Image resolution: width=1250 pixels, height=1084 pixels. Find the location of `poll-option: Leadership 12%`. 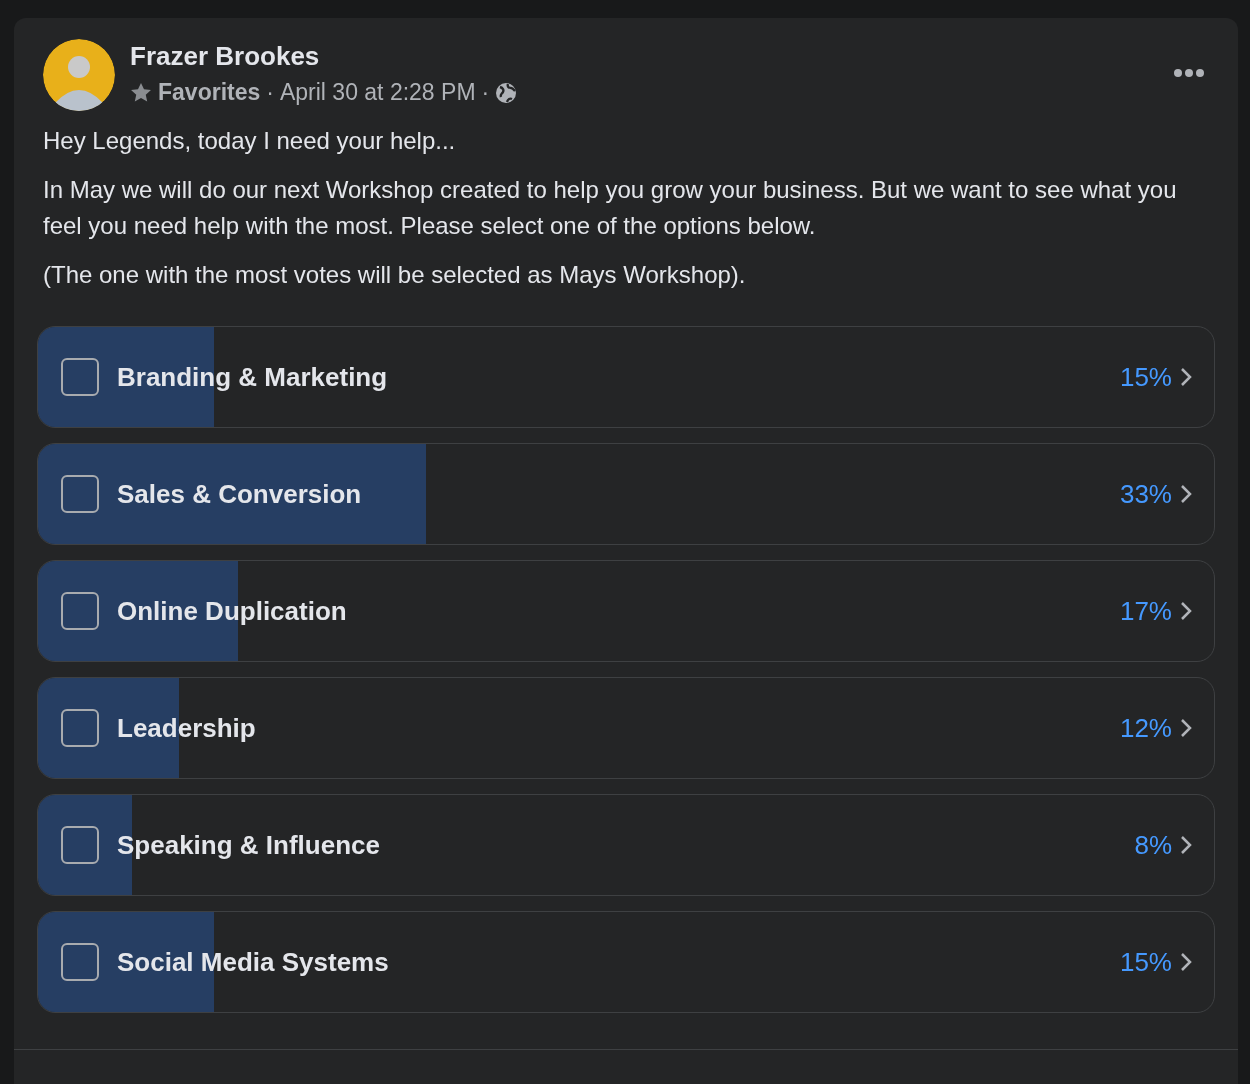

poll-option: Leadership 12% is located at coordinates (626, 728).